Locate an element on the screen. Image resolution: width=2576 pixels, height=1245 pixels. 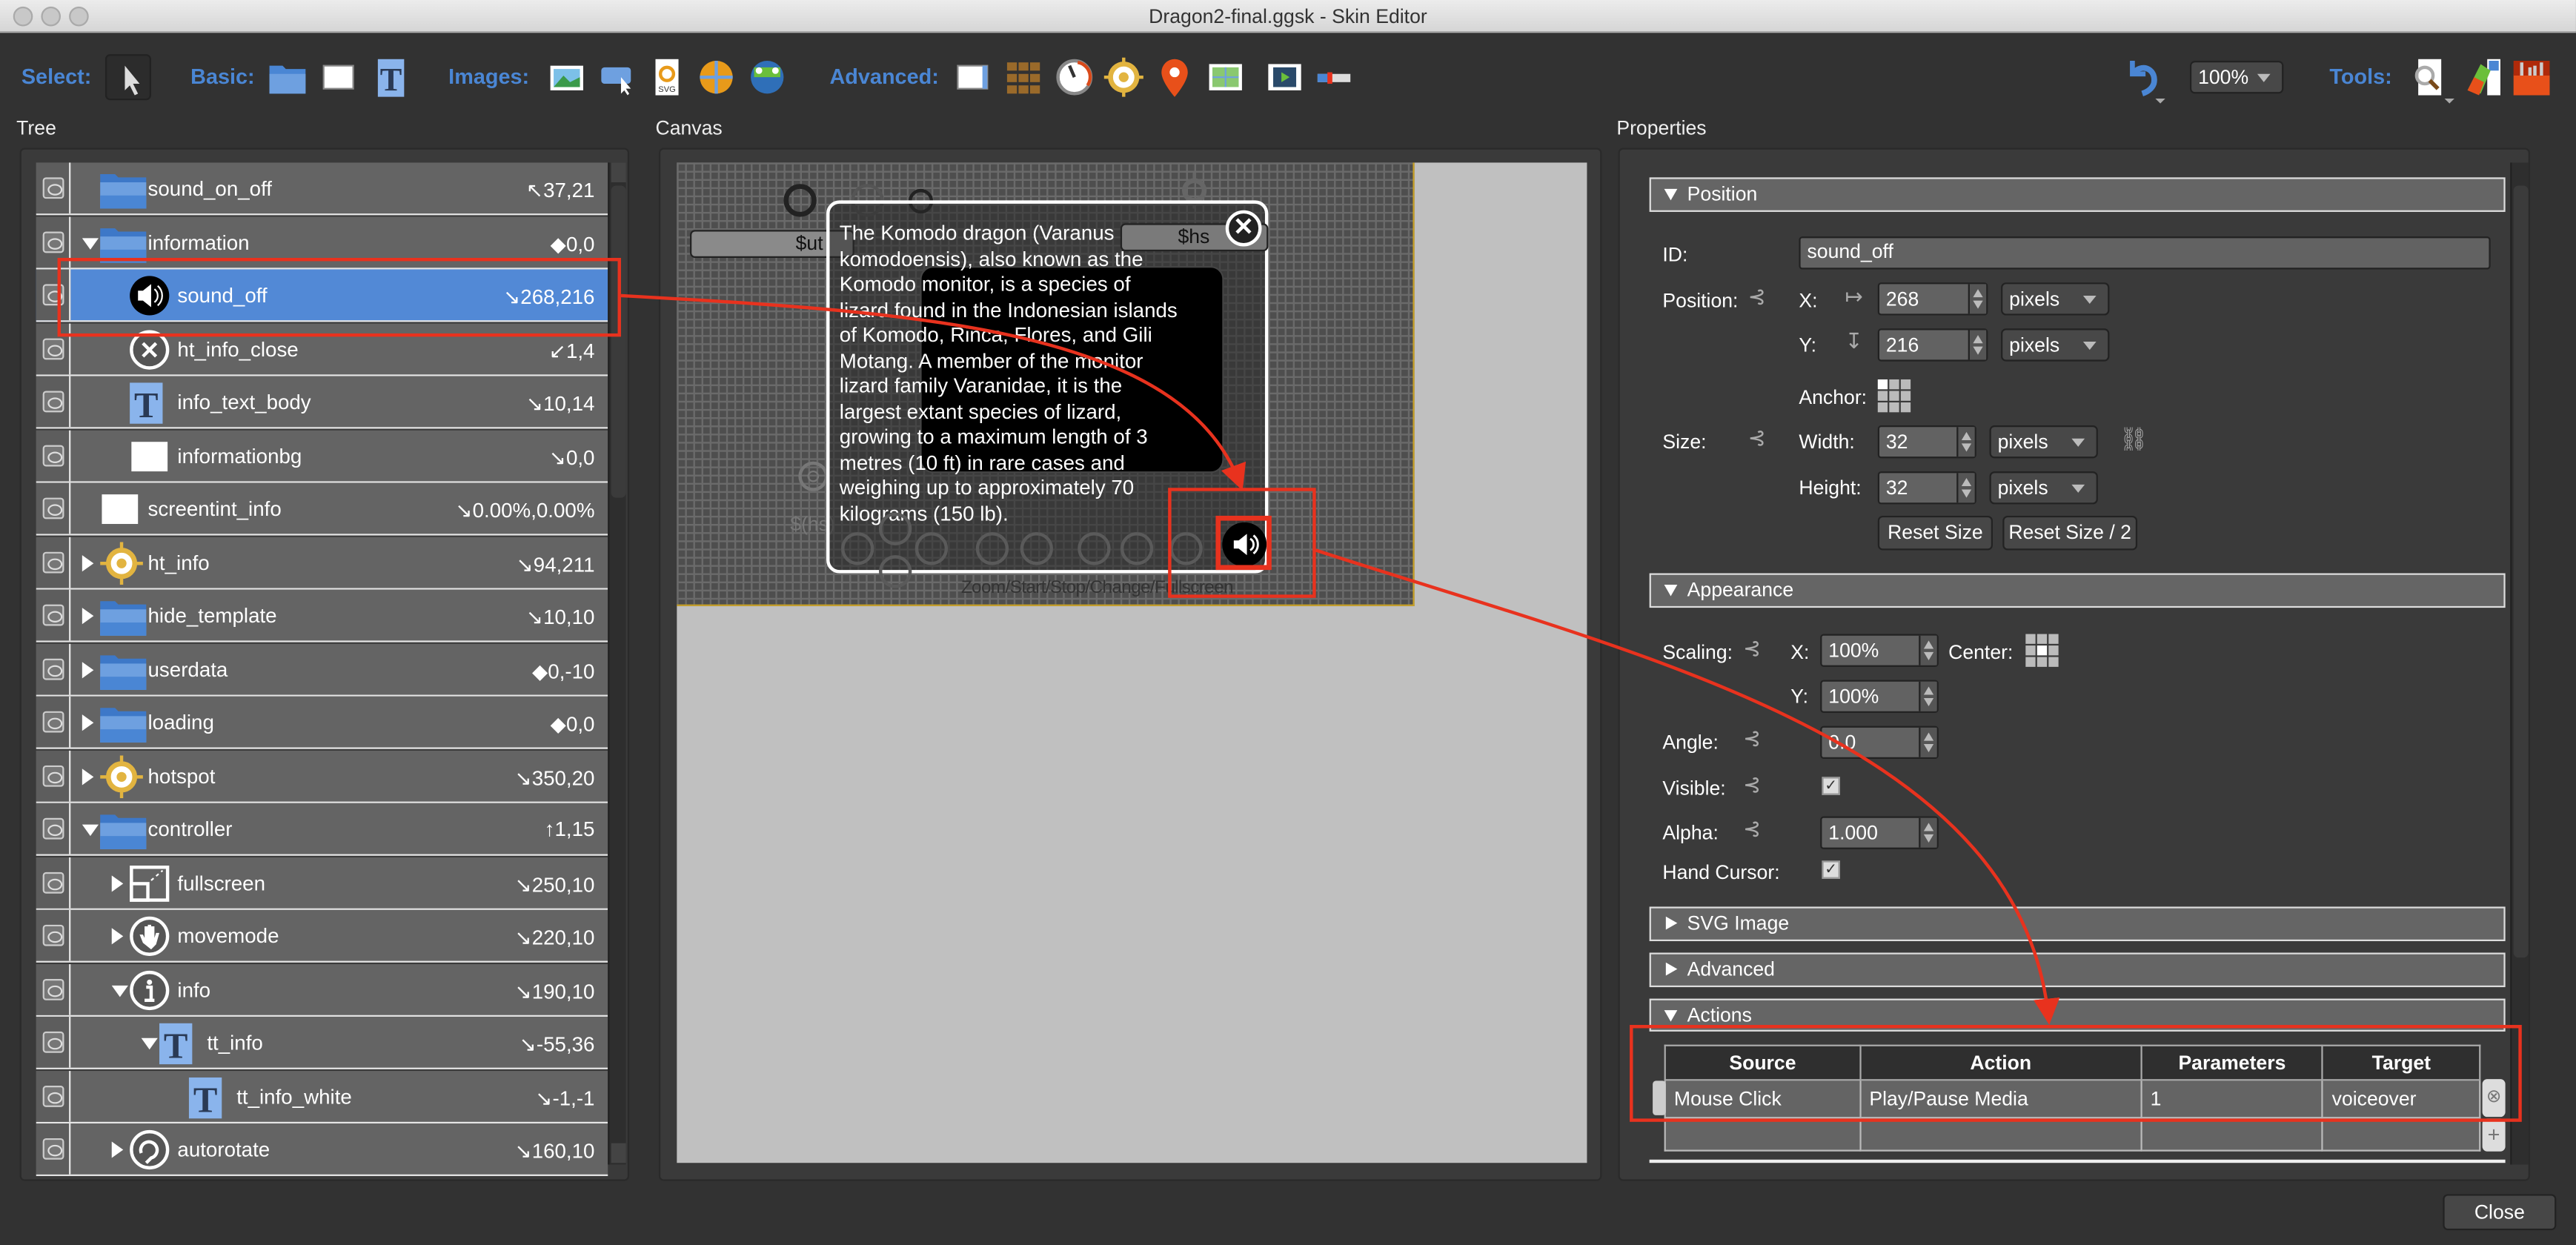
x-position-spinbox: 268 is located at coordinates (1933, 299).